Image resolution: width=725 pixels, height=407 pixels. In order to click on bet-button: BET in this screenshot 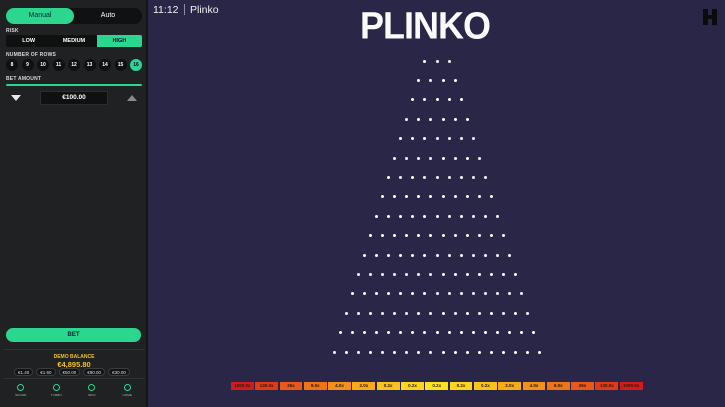, I will do `click(73, 335)`.